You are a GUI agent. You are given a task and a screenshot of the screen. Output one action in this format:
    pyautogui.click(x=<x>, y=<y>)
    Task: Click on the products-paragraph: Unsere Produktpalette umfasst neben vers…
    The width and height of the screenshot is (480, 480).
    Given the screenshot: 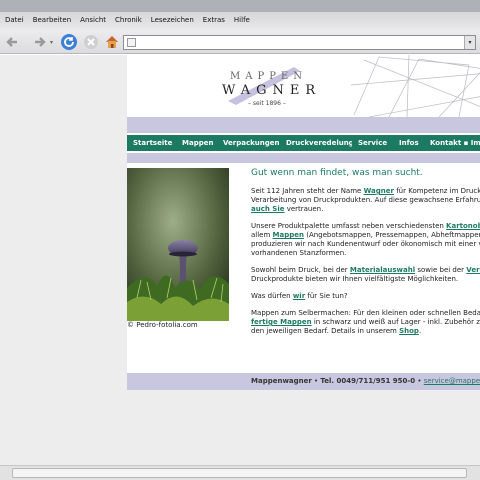 What is the action you would take?
    pyautogui.click(x=365, y=240)
    